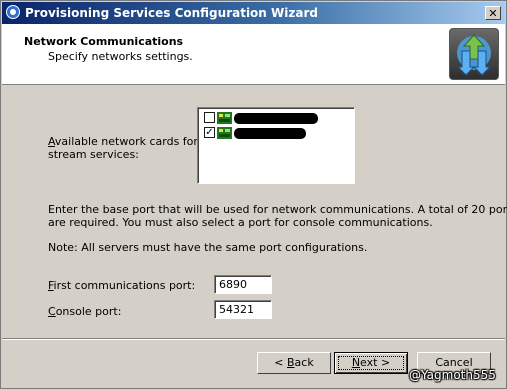  What do you see at coordinates (243, 309) in the screenshot?
I see `console-port-input: 54321` at bounding box center [243, 309].